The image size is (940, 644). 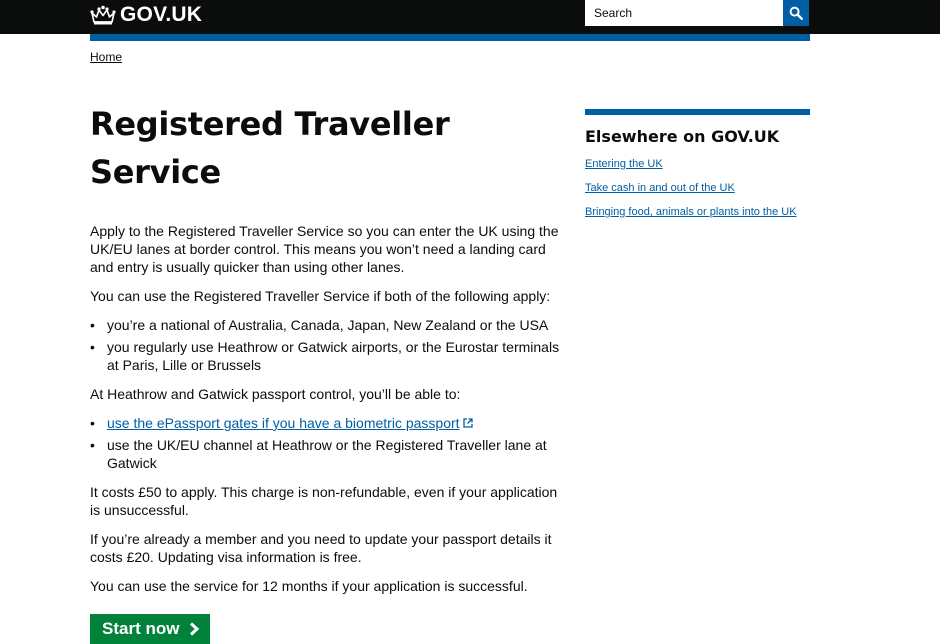 I want to click on breadcrumb: Home, so click(x=106, y=57).